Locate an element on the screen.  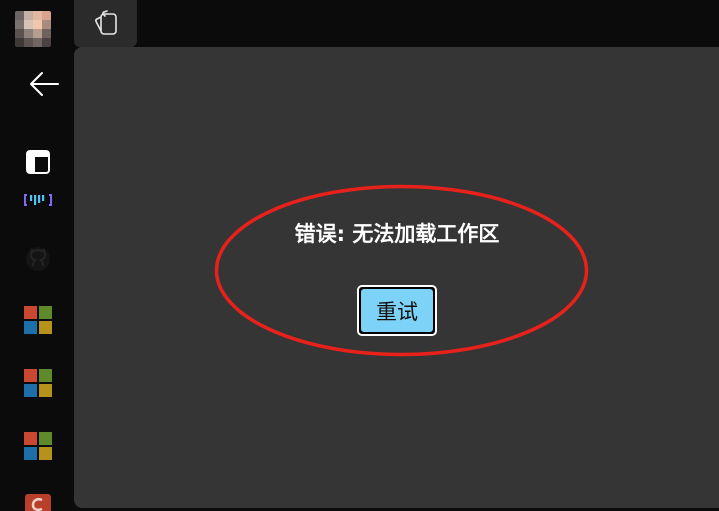
retry-button-label: 重试 is located at coordinates (397, 310).